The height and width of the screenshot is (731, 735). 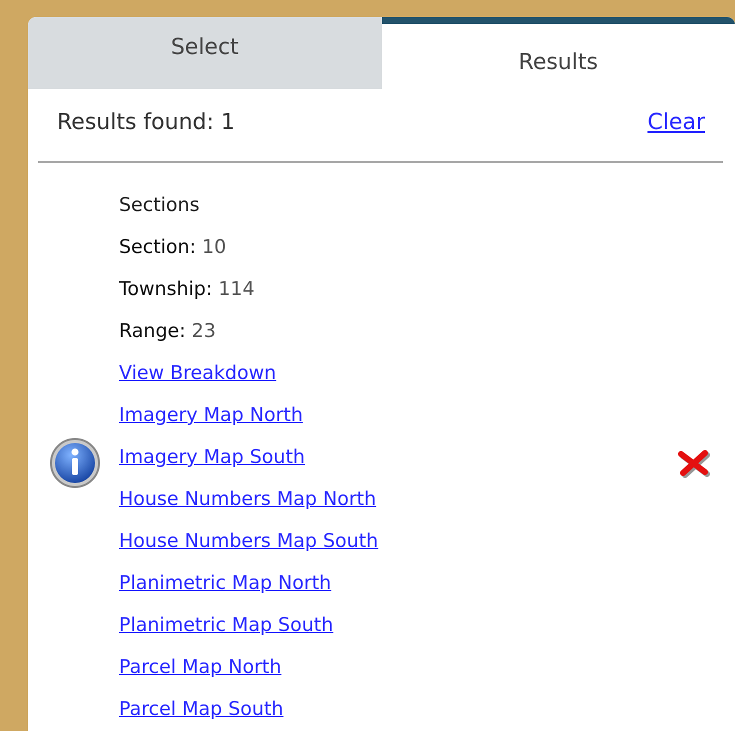 I want to click on map-link: House Numbers Map South, so click(x=248, y=541).